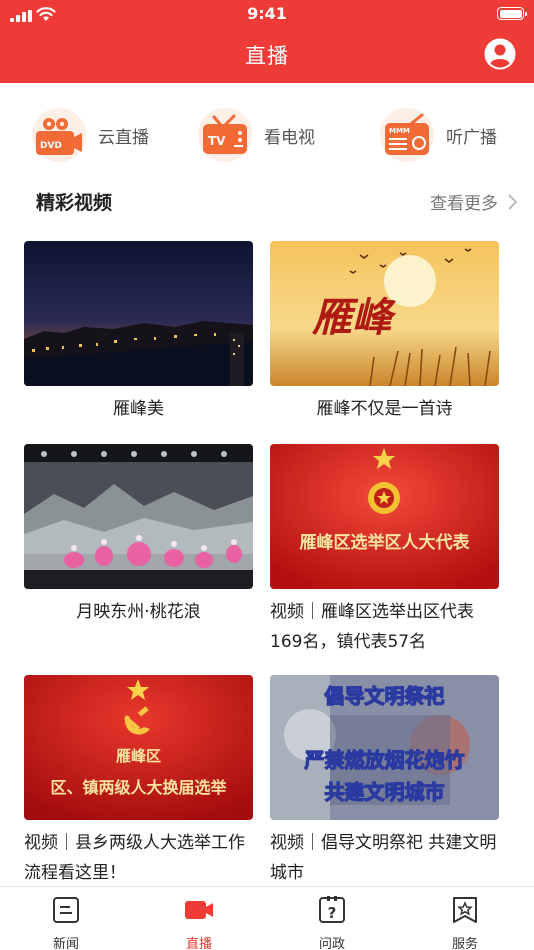  I want to click on thumbnail-calligraphy-text: 雁峰, so click(354, 317).